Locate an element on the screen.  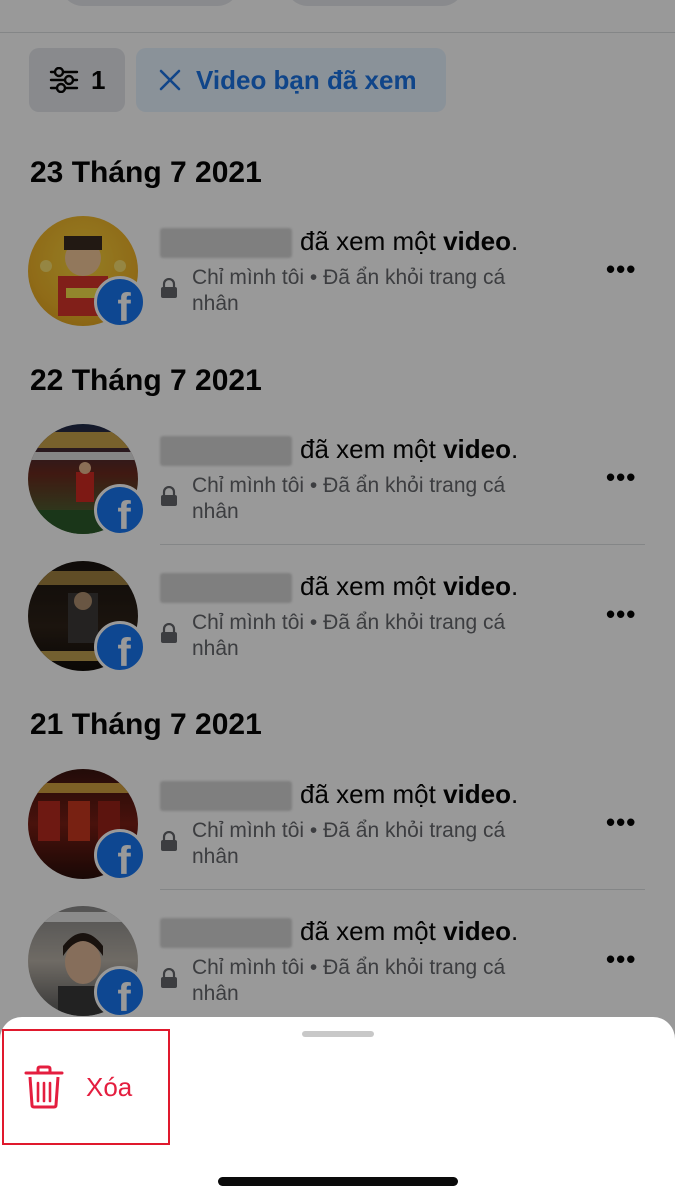
delete-button: Xóa is located at coordinates (86, 1087).